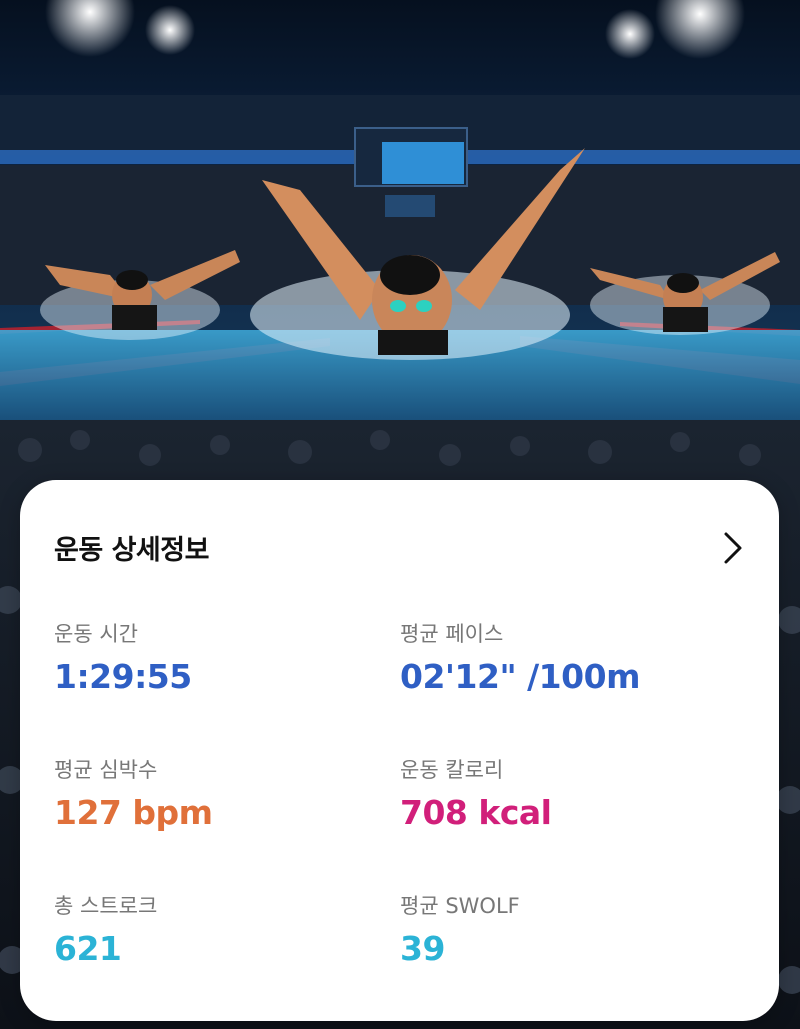 This screenshot has height=1029, width=800. I want to click on card-title: 운동 상세정보, so click(131, 550).